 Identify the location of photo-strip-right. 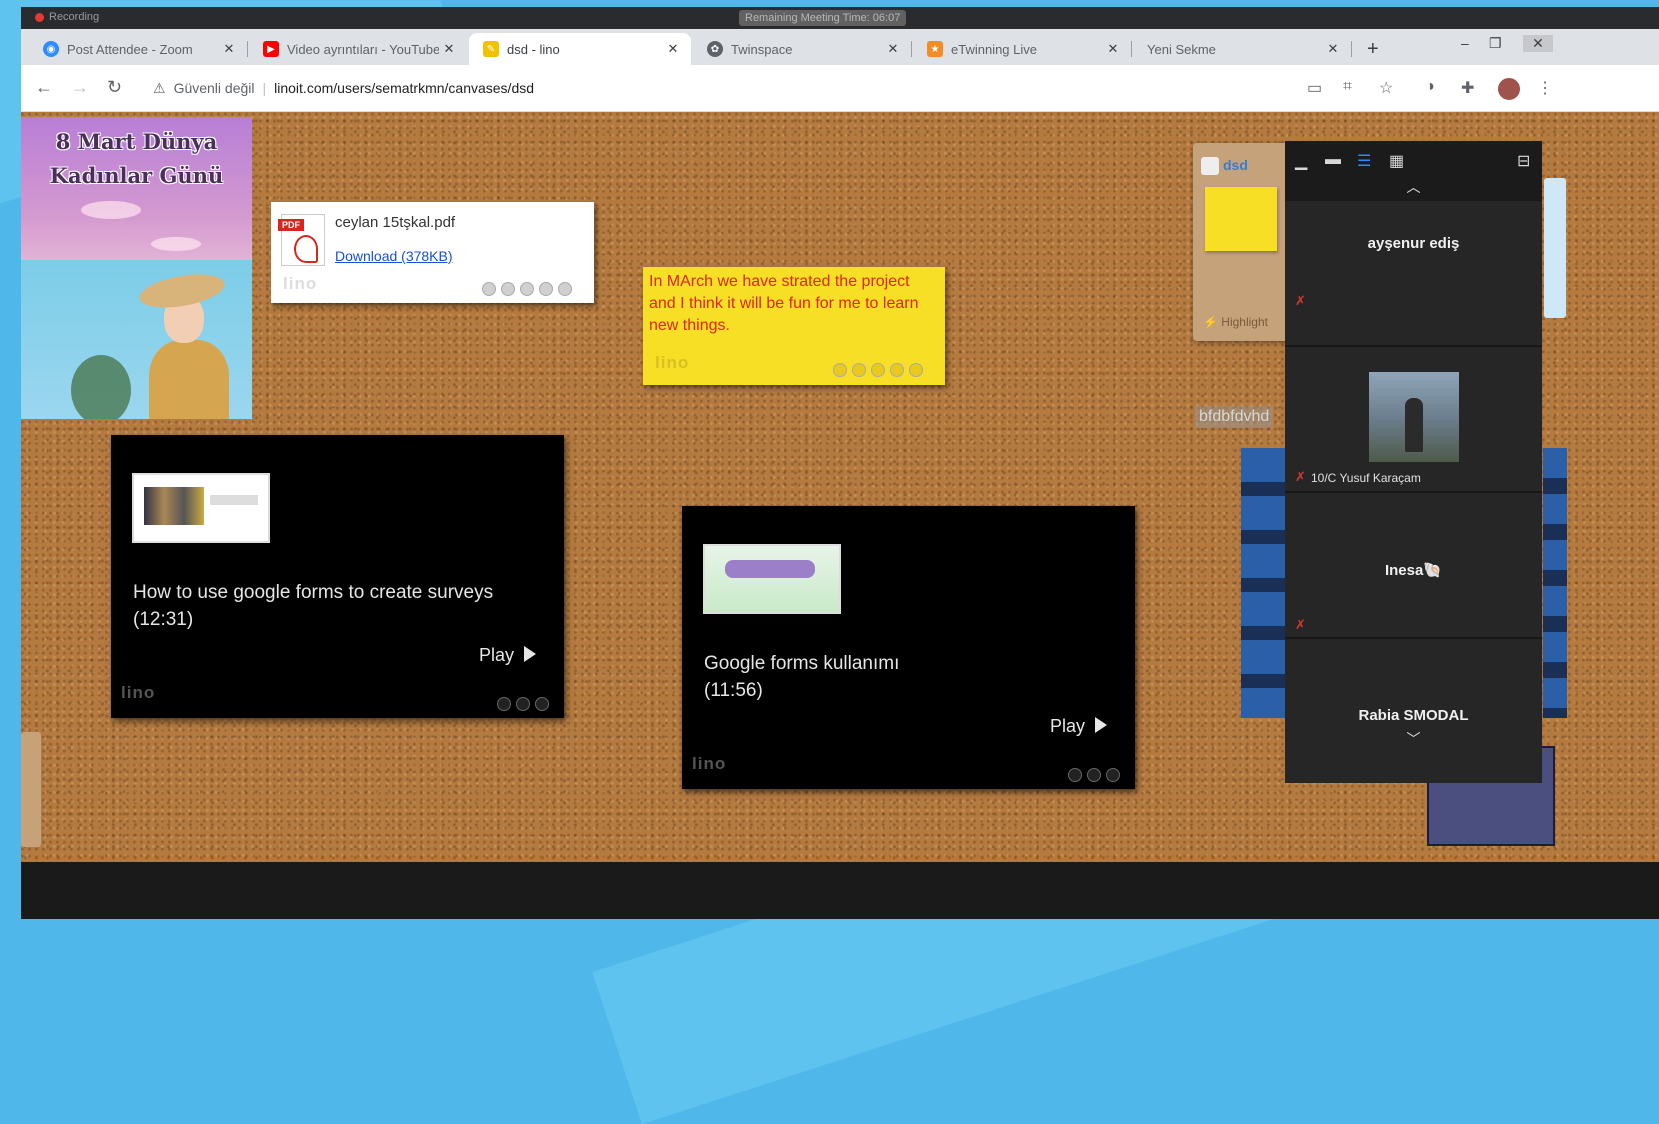
(1555, 583).